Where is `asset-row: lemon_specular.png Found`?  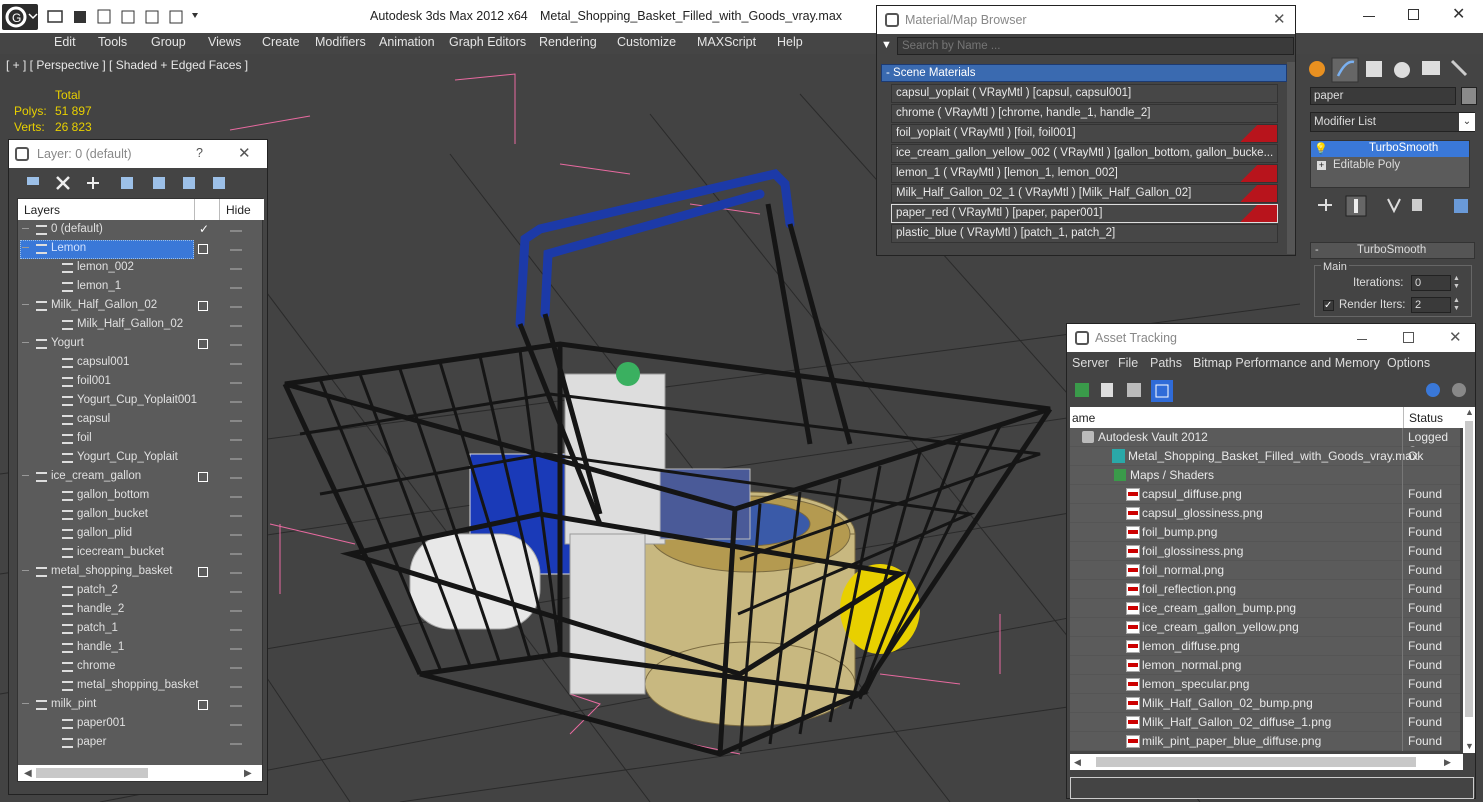
asset-row: lemon_specular.png Found is located at coordinates (1265, 684).